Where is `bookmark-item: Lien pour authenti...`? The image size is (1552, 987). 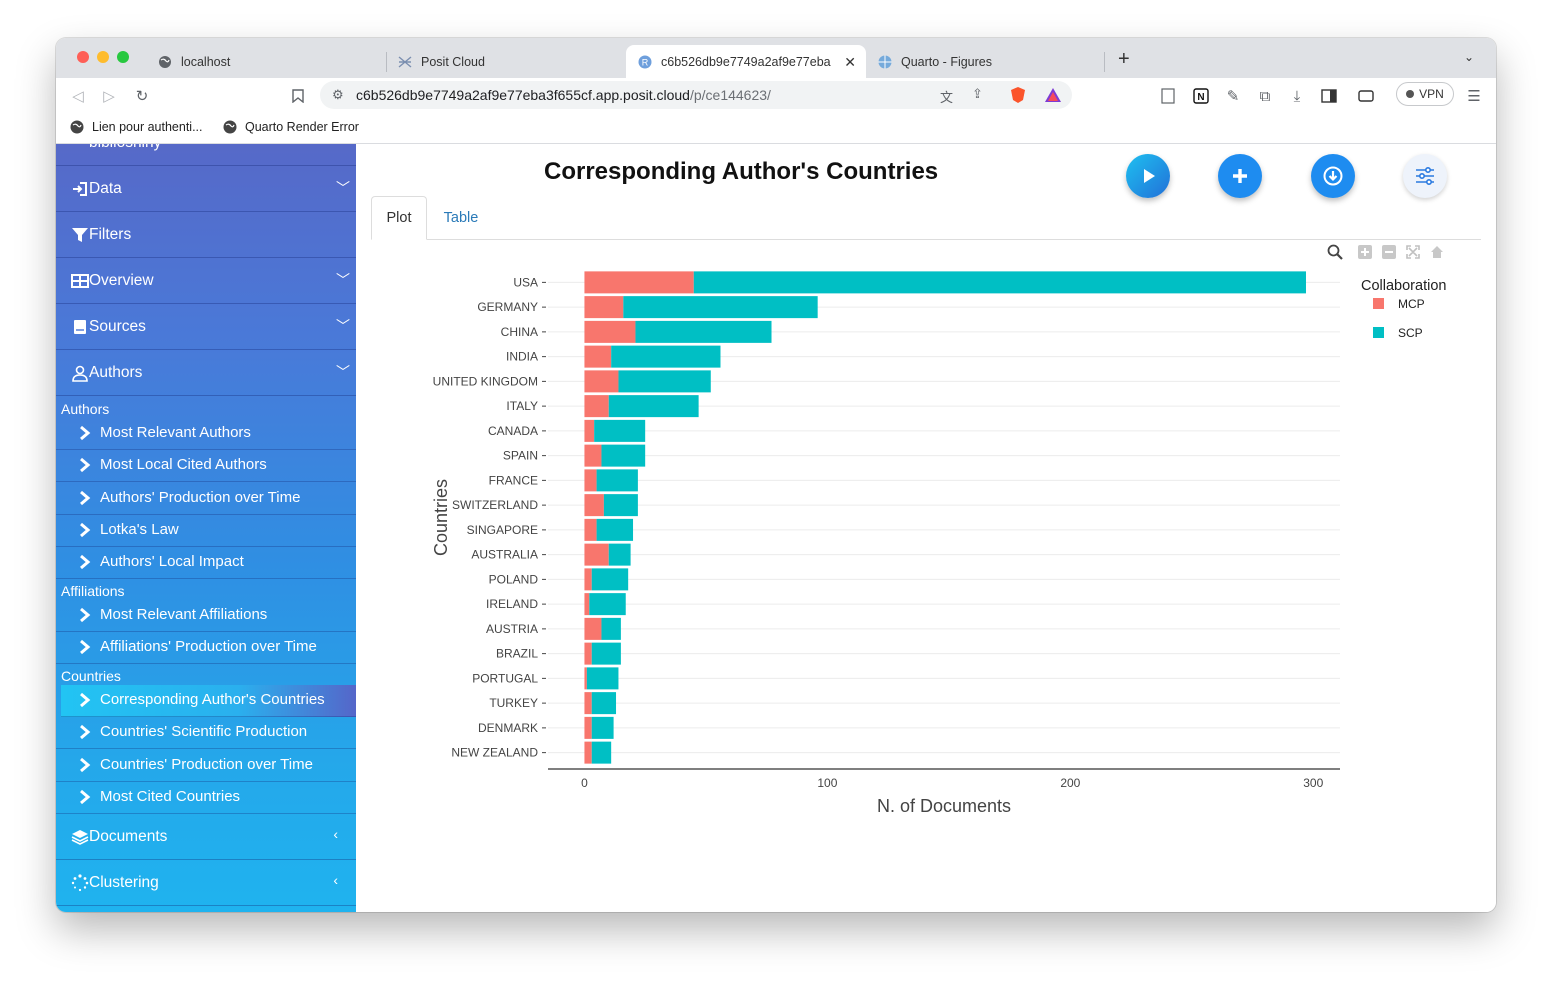
bookmark-item: Lien pour authenti... is located at coordinates (136, 127).